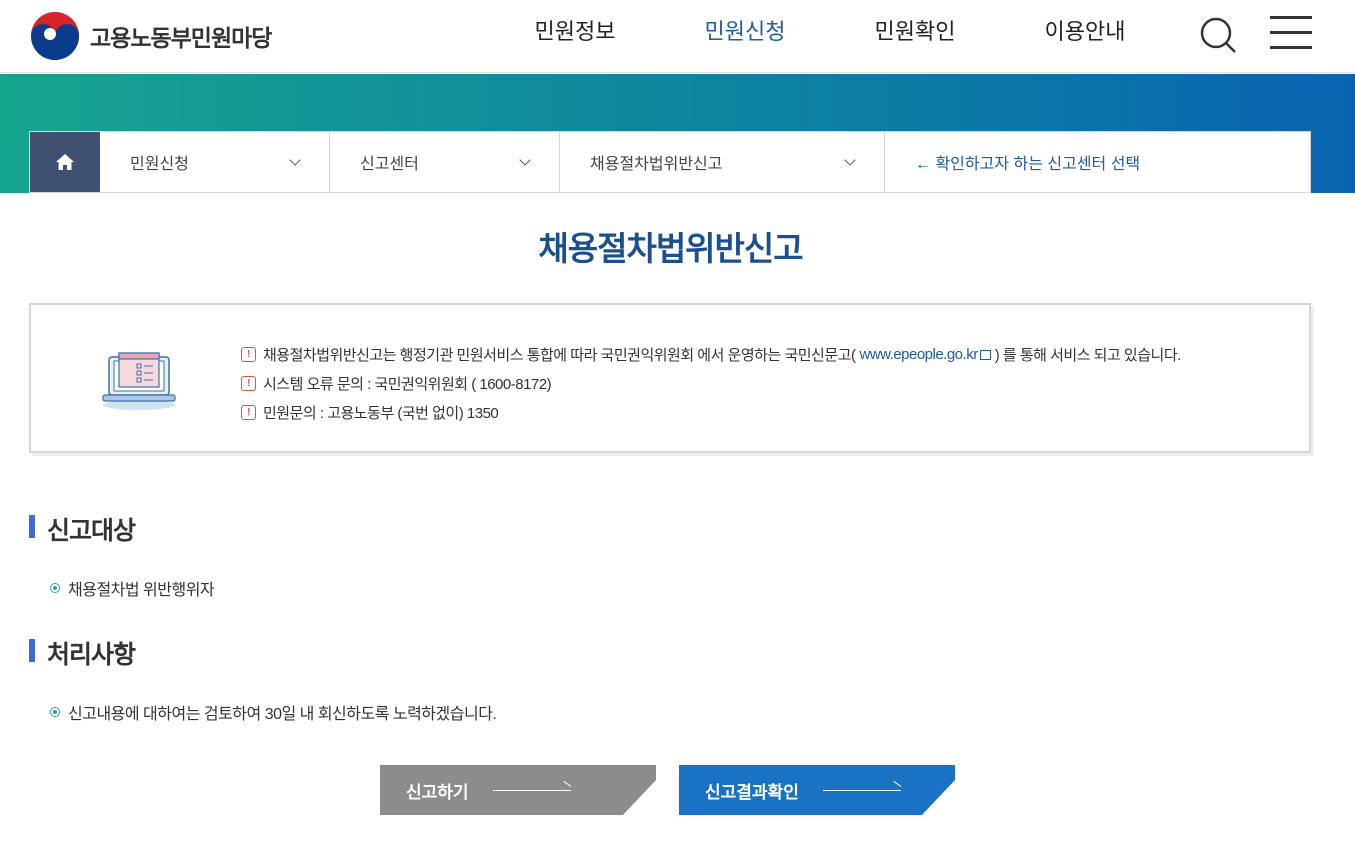  I want to click on list-item-text: 신고내용에 대하여는 검토하여 30일 내 회신하도록 노력하겠습니다., so click(282, 714).